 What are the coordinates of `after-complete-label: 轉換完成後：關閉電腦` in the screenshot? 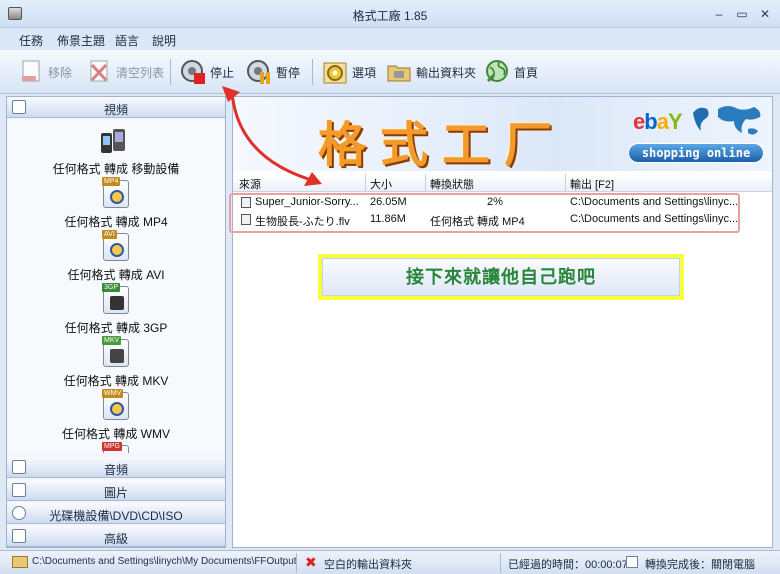 It's located at (700, 565).